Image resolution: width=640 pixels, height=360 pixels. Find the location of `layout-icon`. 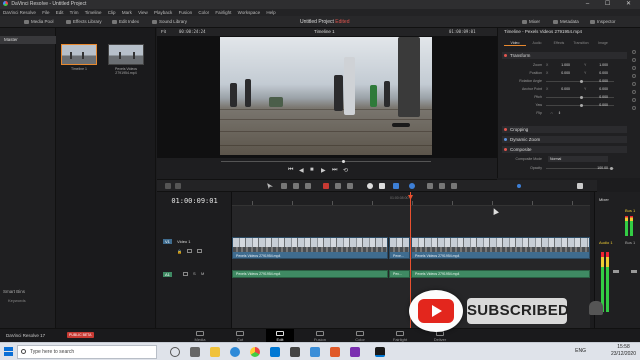

layout-icon is located at coordinates (168, 186).